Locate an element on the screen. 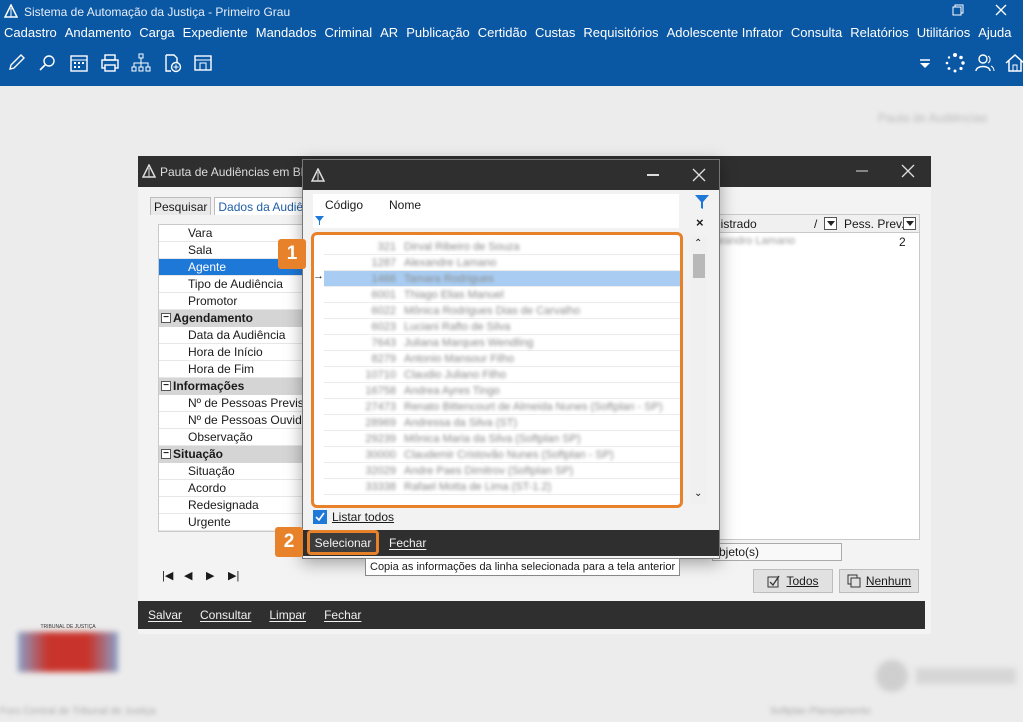  next-record-icon: ▶ is located at coordinates (217, 575).